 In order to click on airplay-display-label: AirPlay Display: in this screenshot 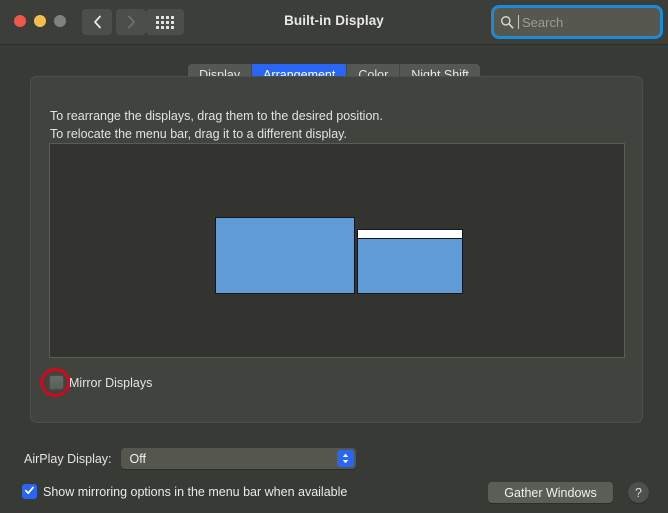, I will do `click(68, 458)`.